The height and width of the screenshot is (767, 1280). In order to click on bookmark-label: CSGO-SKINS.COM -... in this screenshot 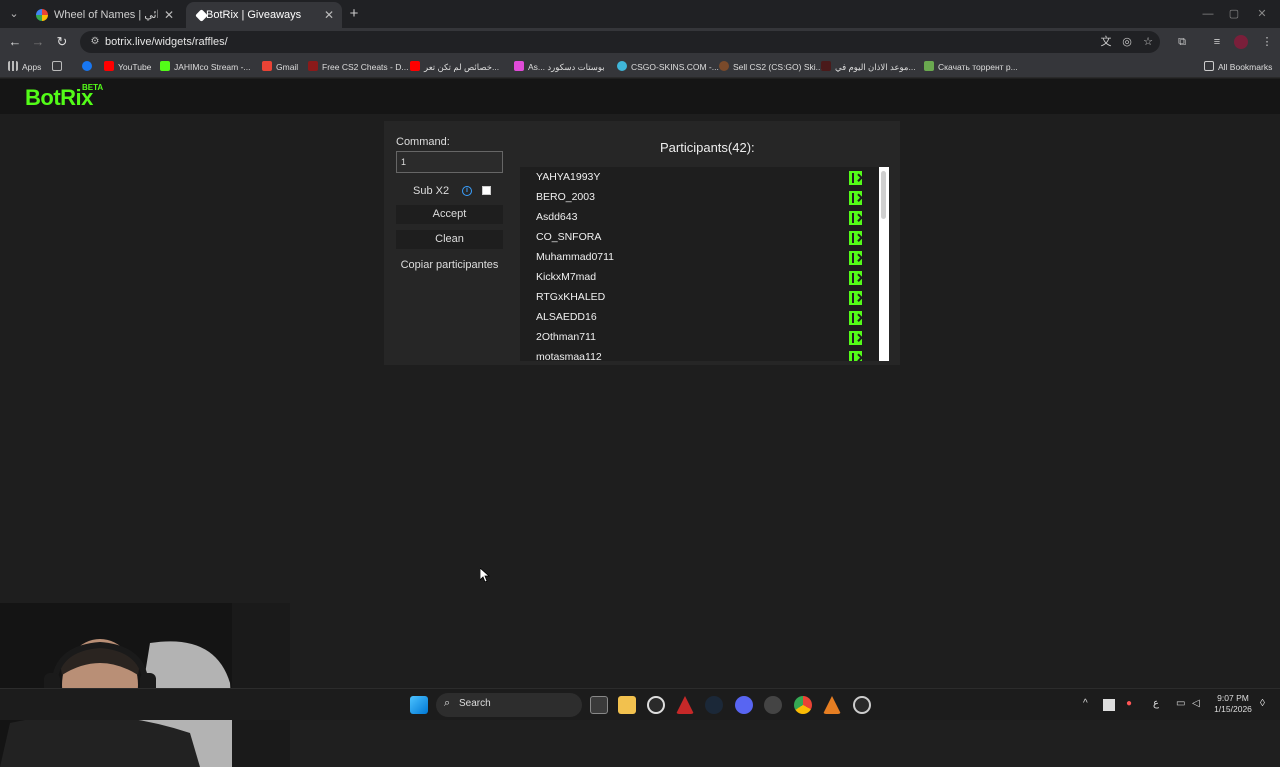, I will do `click(675, 67)`.